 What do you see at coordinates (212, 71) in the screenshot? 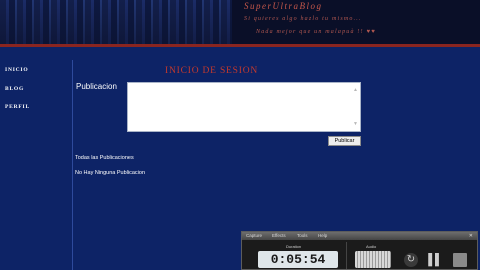
I see `page-title: INICIO DE SESION` at bounding box center [212, 71].